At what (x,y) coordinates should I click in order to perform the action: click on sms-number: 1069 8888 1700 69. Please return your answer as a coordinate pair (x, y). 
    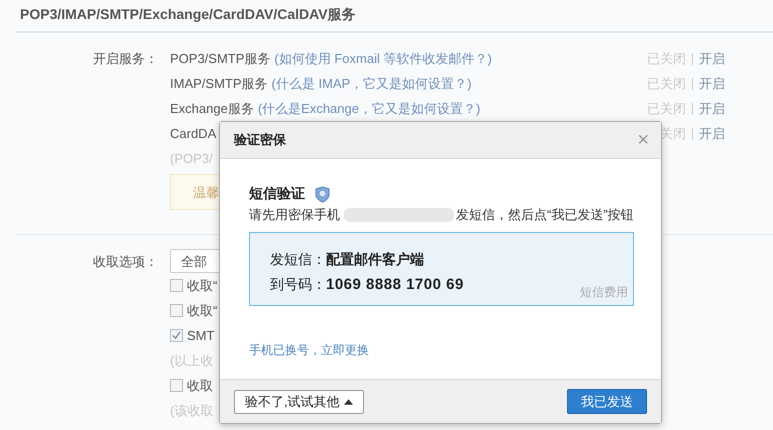
    Looking at the image, I should click on (395, 284).